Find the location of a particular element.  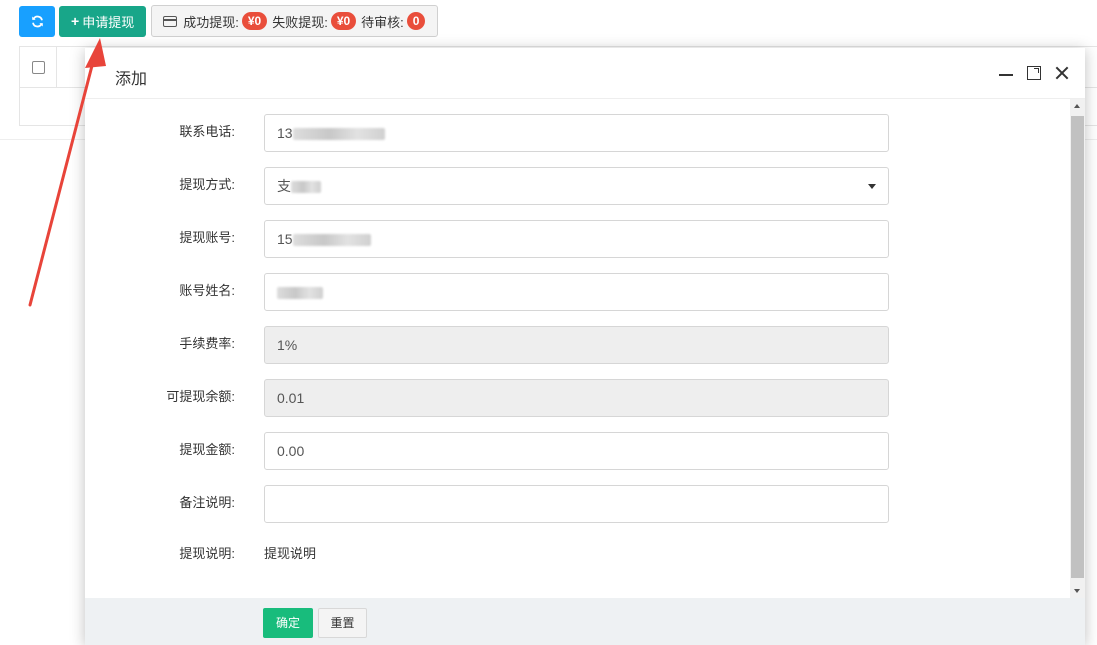

fail-badge: ¥0 is located at coordinates (343, 21).